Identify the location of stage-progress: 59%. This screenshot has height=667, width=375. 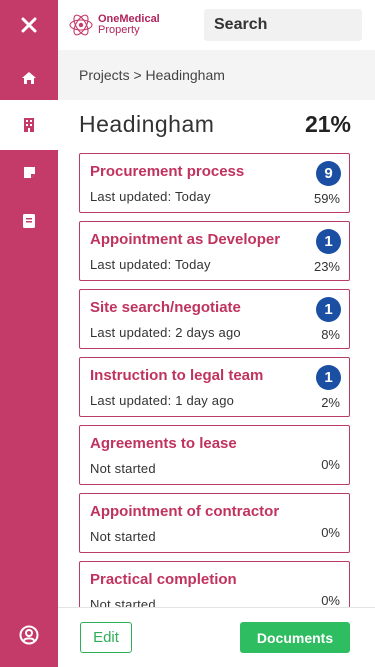
(326, 198).